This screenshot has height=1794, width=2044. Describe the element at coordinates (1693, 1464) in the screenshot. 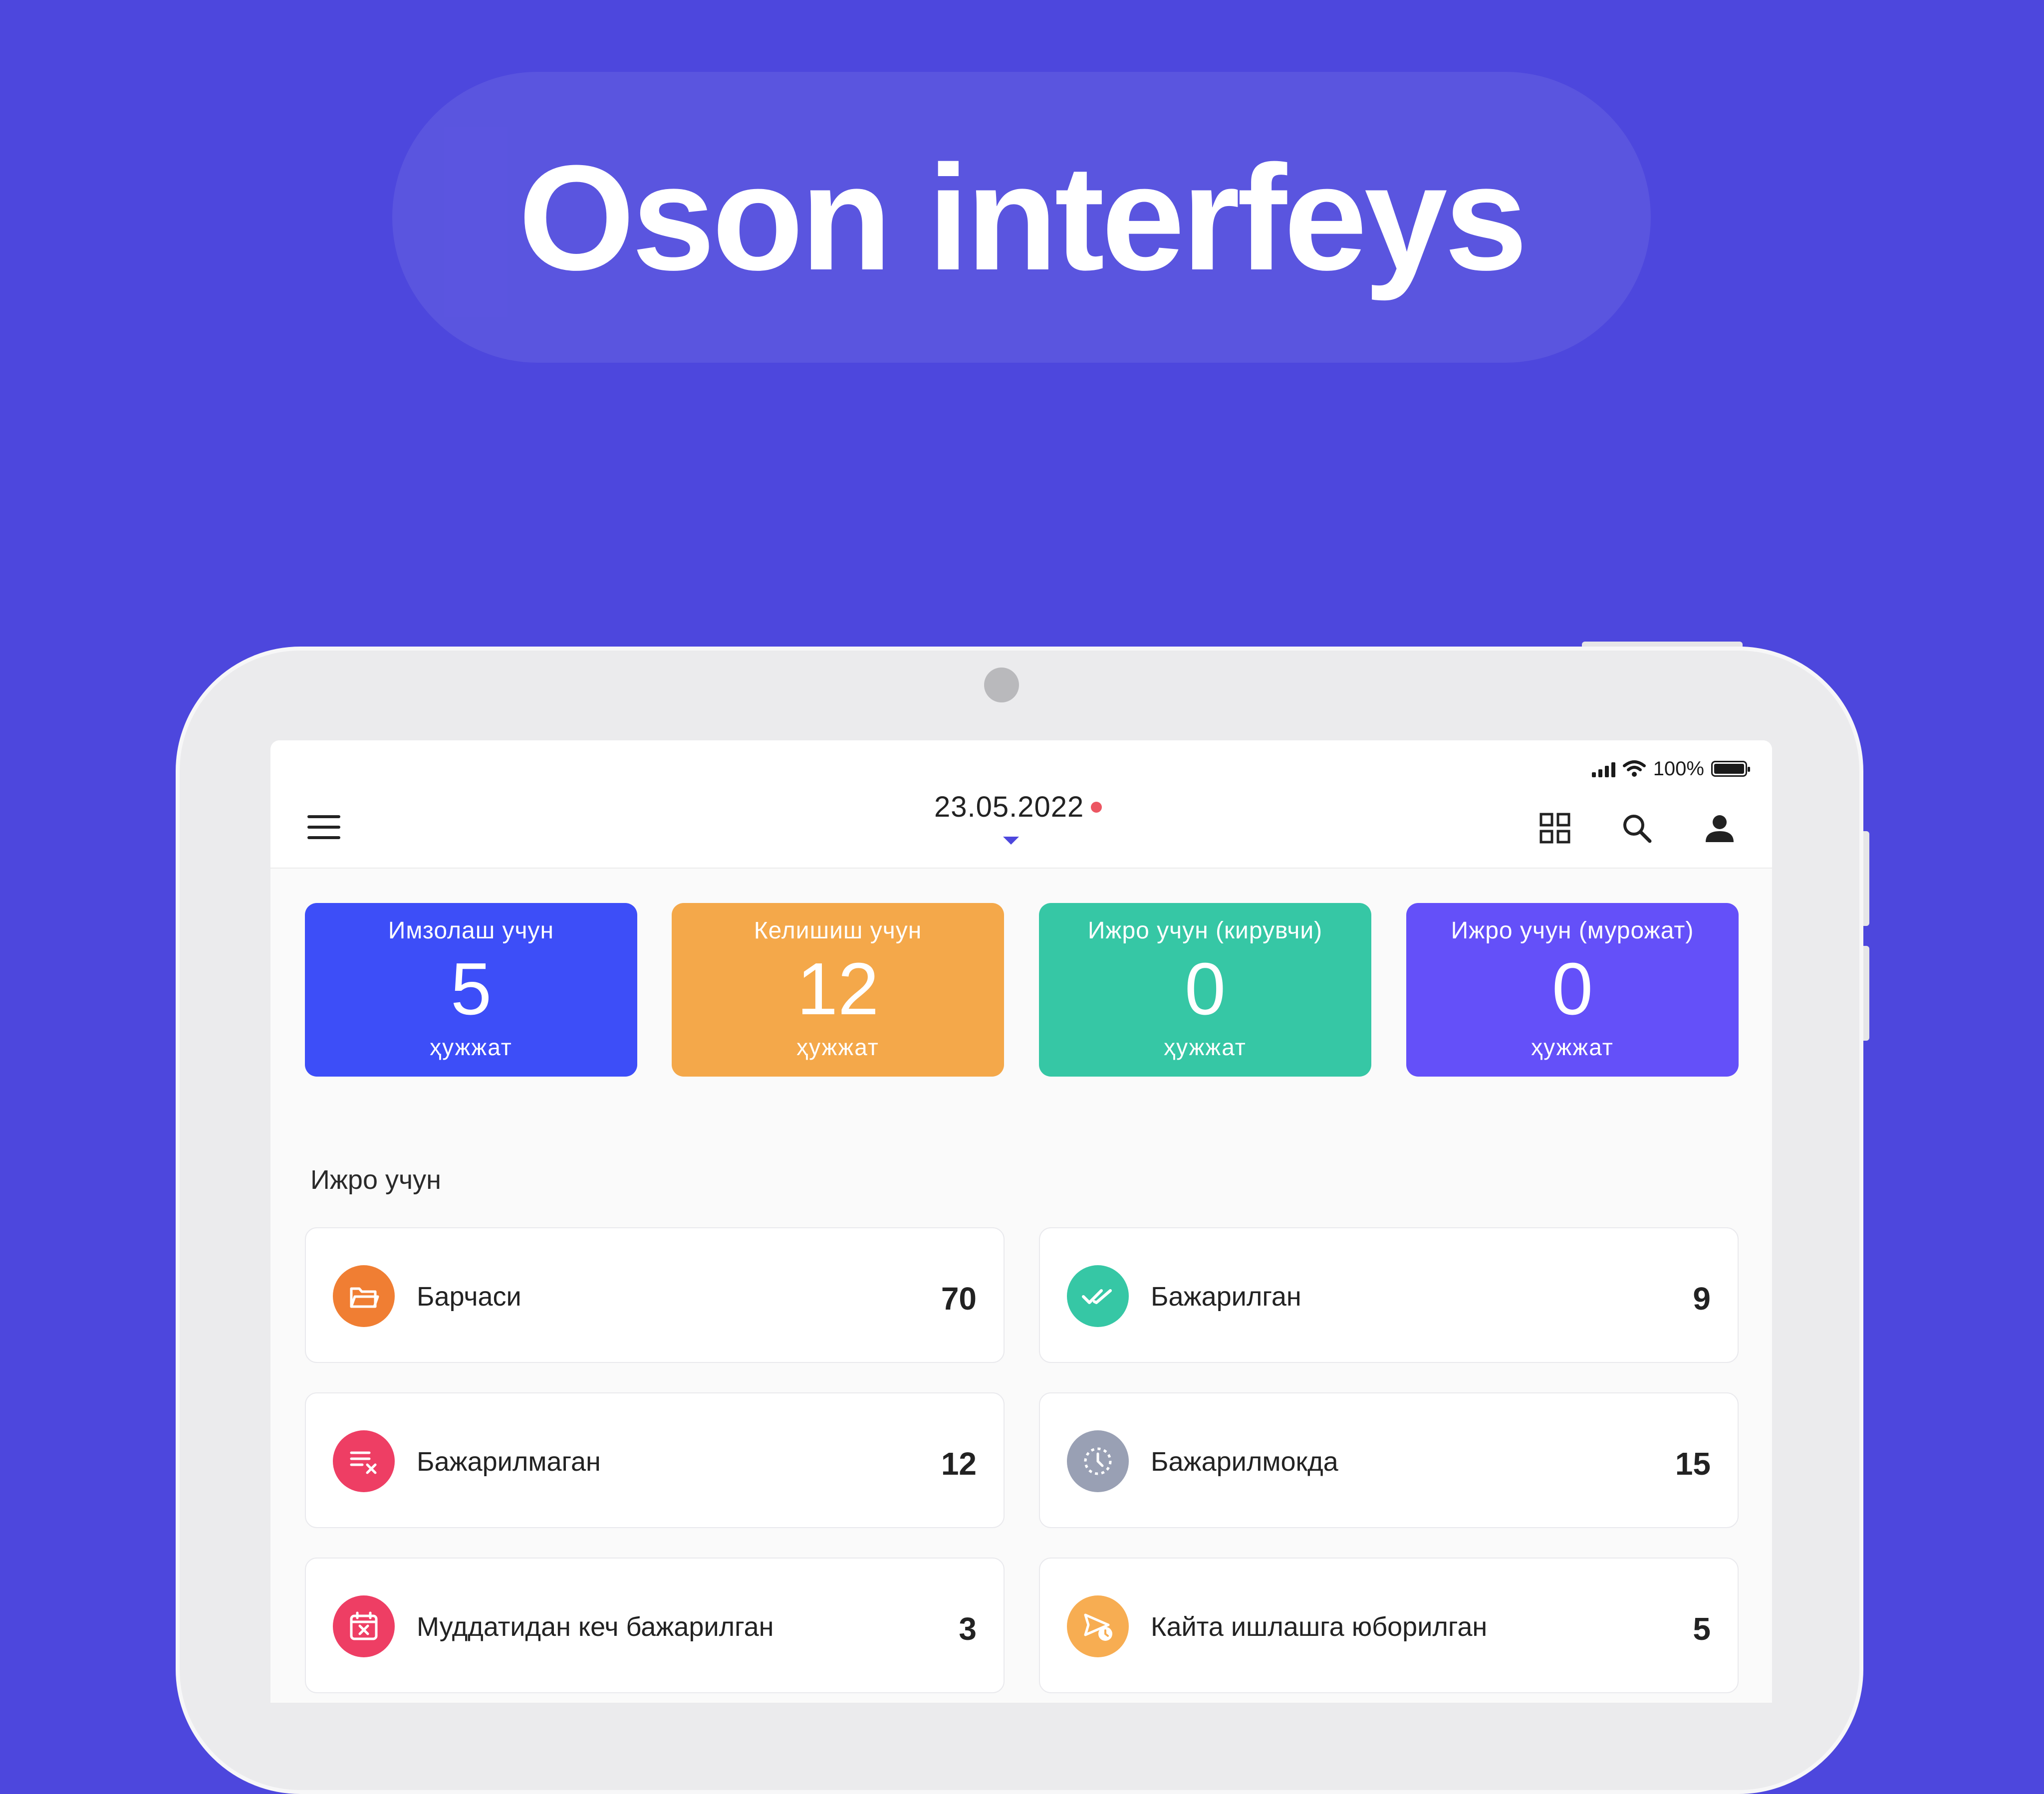

I see `list-item-count: 15` at that location.